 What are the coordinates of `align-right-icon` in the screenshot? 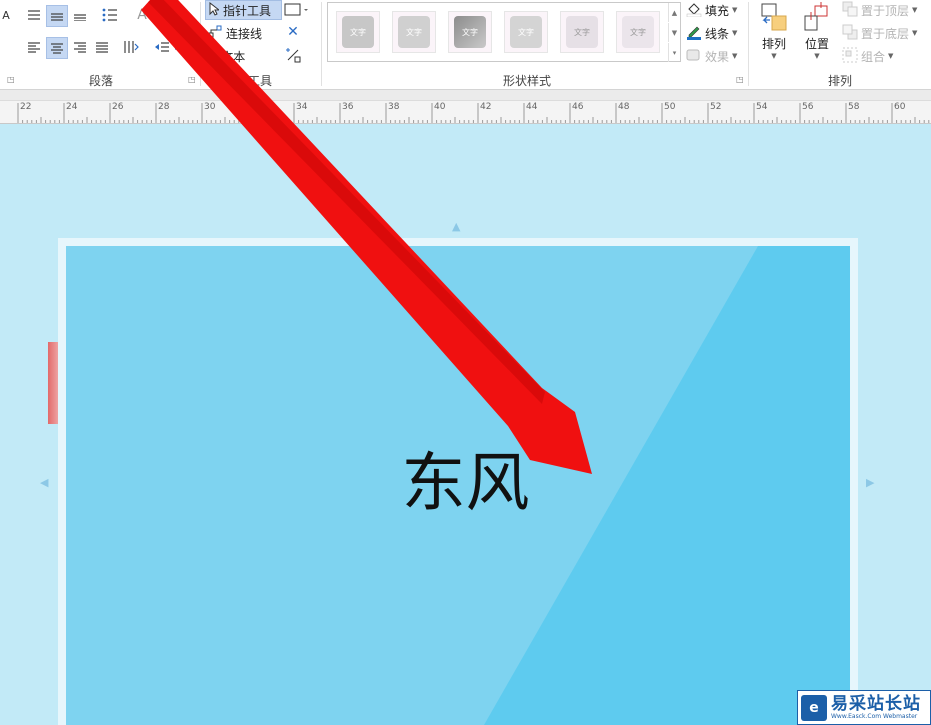 It's located at (80, 47).